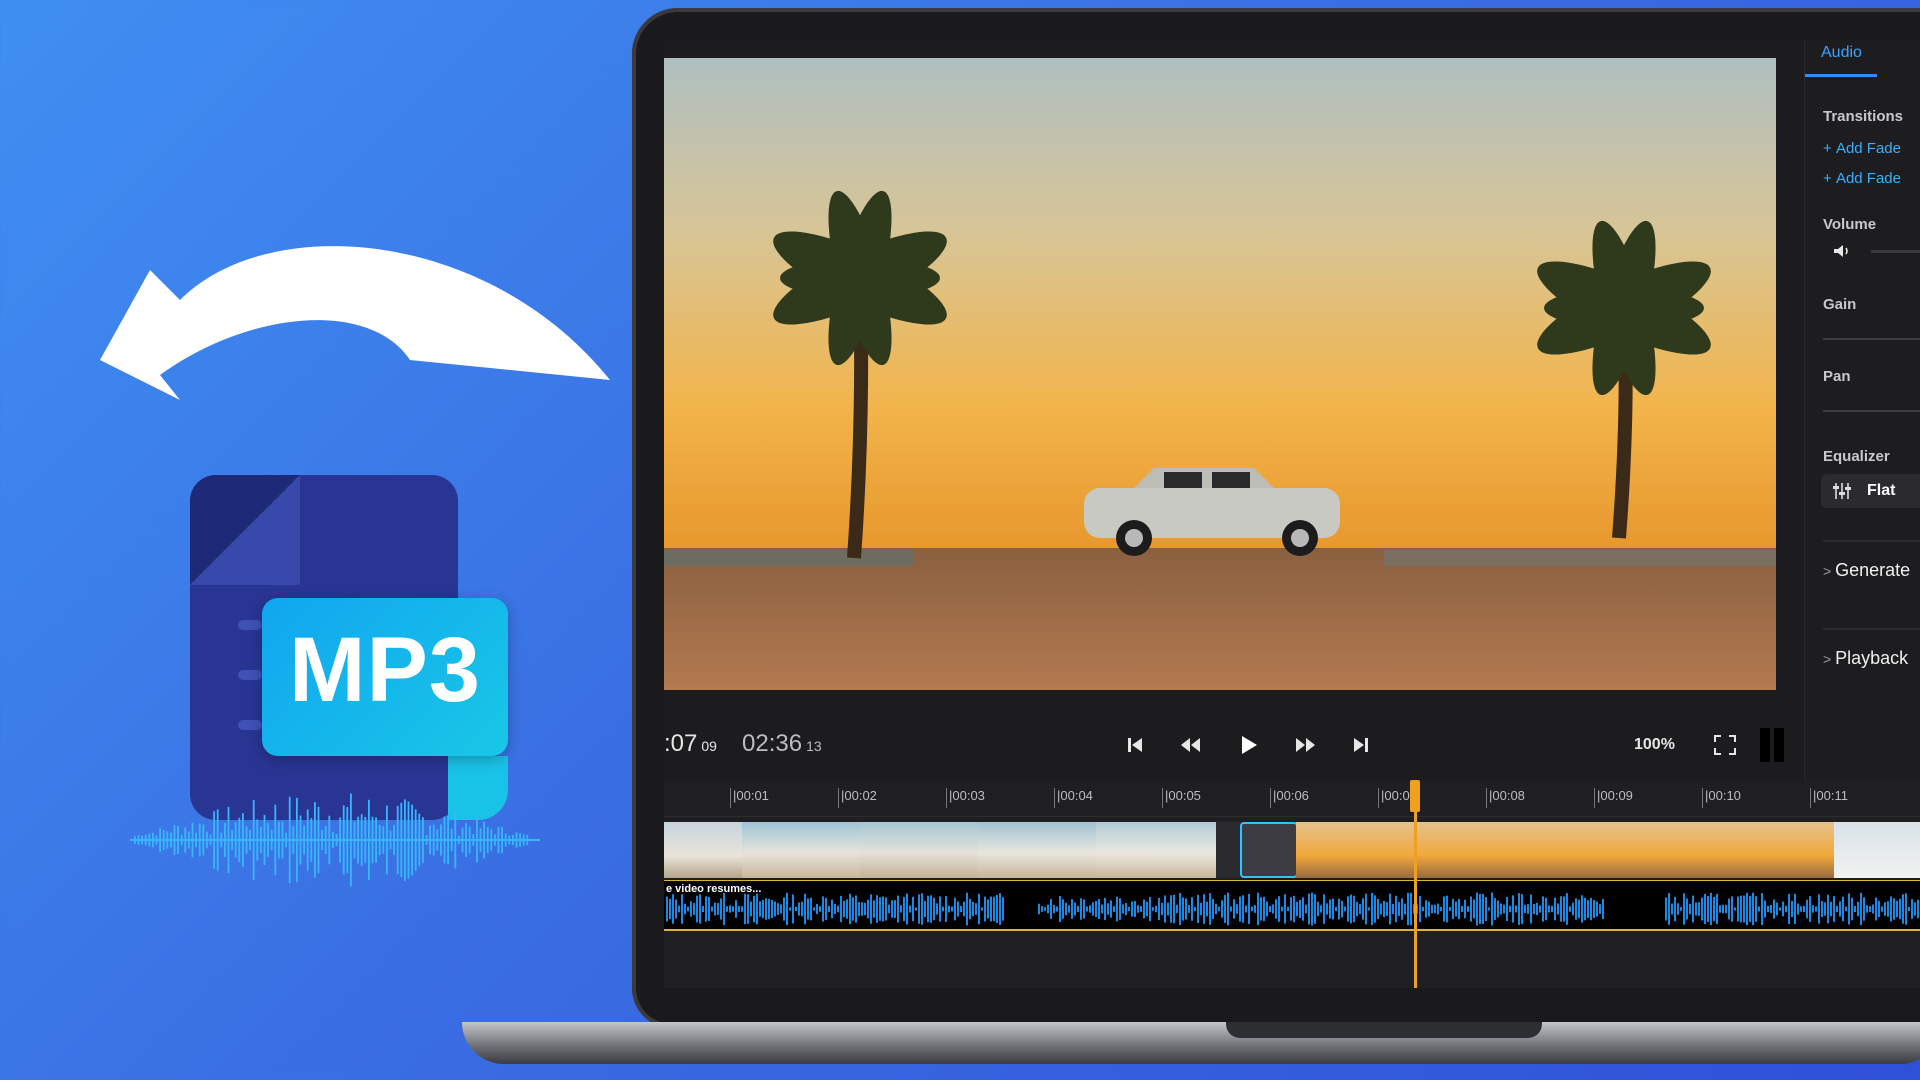 The image size is (1920, 1080). I want to click on audio-level-meter-right, so click(1779, 745).